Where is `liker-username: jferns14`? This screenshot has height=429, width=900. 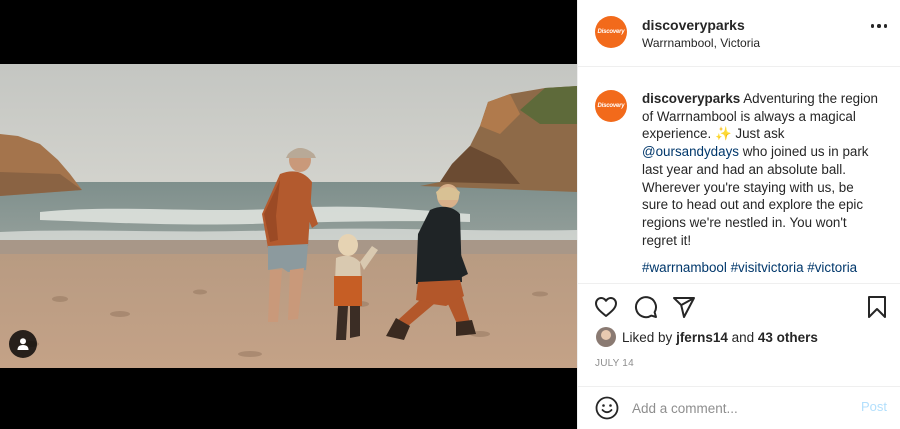 liker-username: jferns14 is located at coordinates (702, 337).